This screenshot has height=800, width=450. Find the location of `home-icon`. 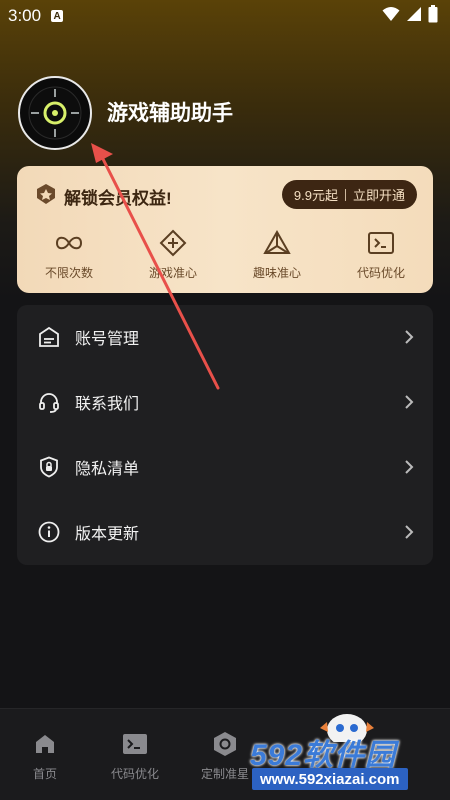

home-icon is located at coordinates (45, 744).